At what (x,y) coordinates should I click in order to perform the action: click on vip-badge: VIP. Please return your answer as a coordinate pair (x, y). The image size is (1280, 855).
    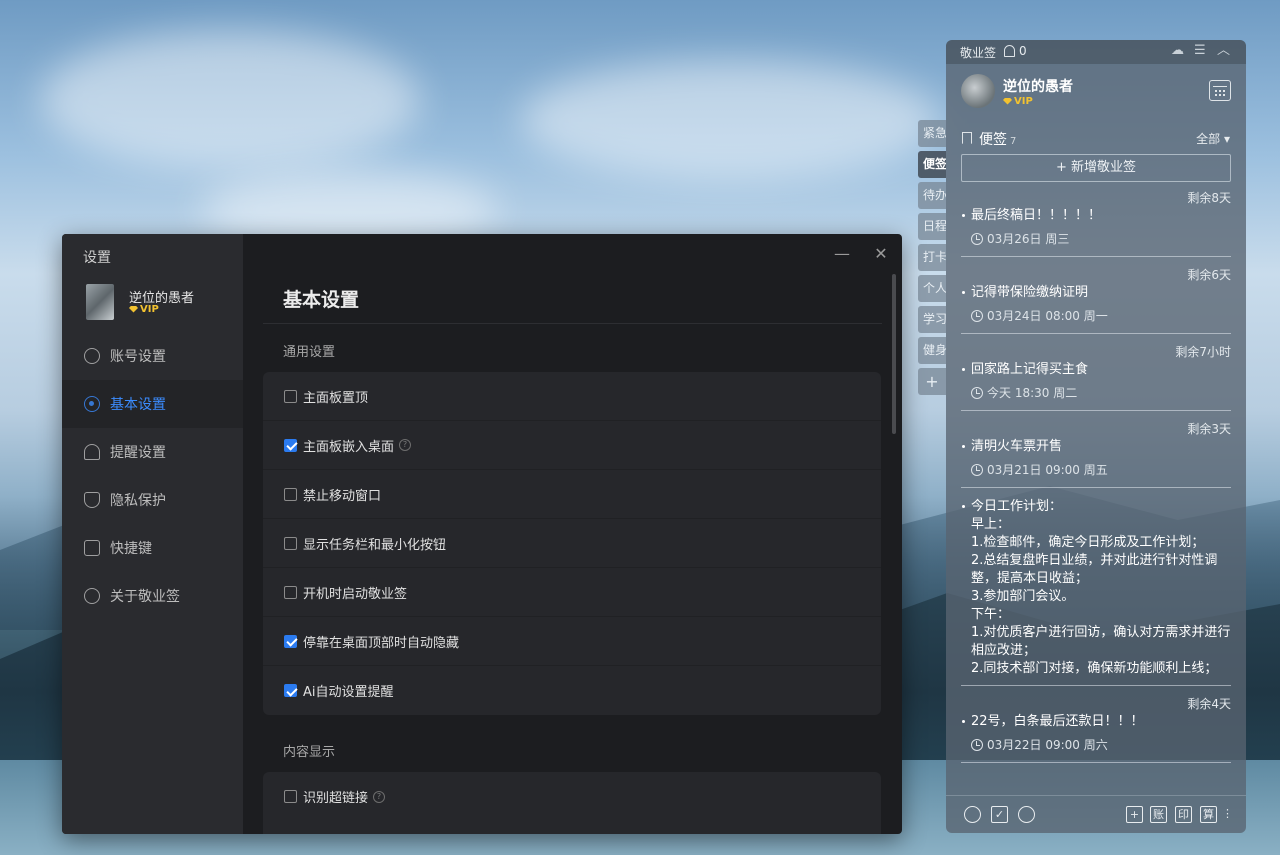
    Looking at the image, I should click on (144, 309).